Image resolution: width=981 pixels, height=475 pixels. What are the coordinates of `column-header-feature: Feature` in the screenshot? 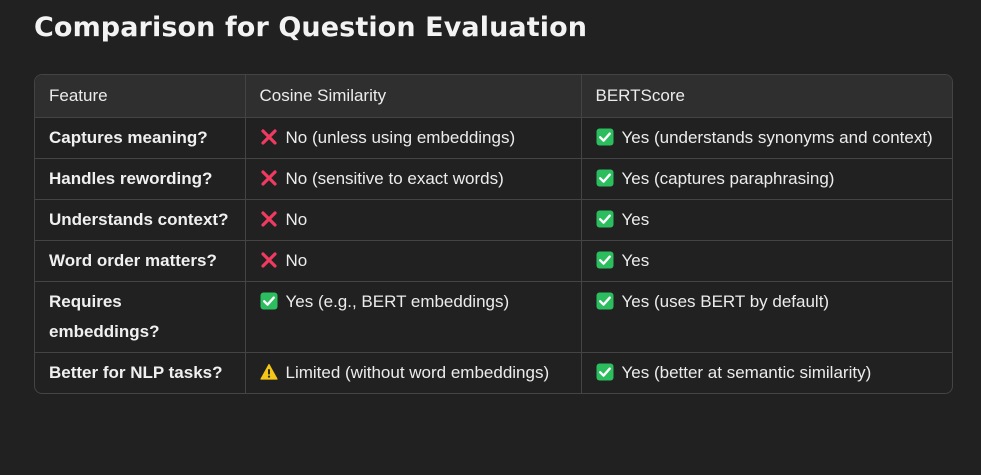 It's located at (140, 96).